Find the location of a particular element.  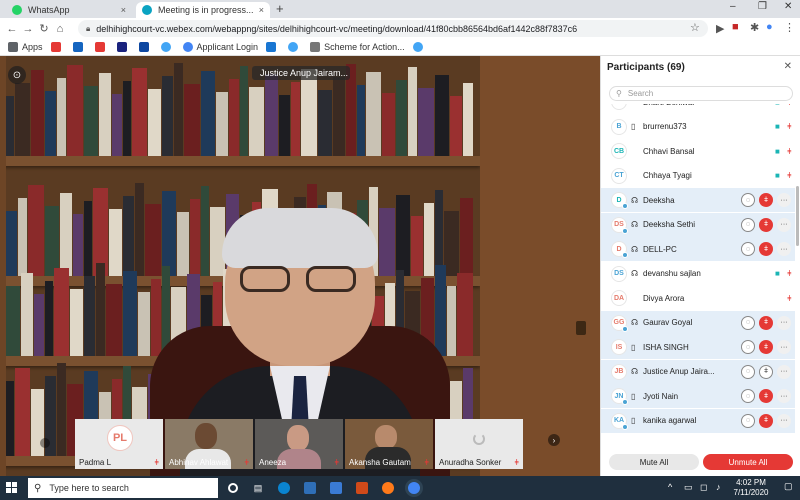

bookmark-star-icon: ☆ is located at coordinates (695, 27).